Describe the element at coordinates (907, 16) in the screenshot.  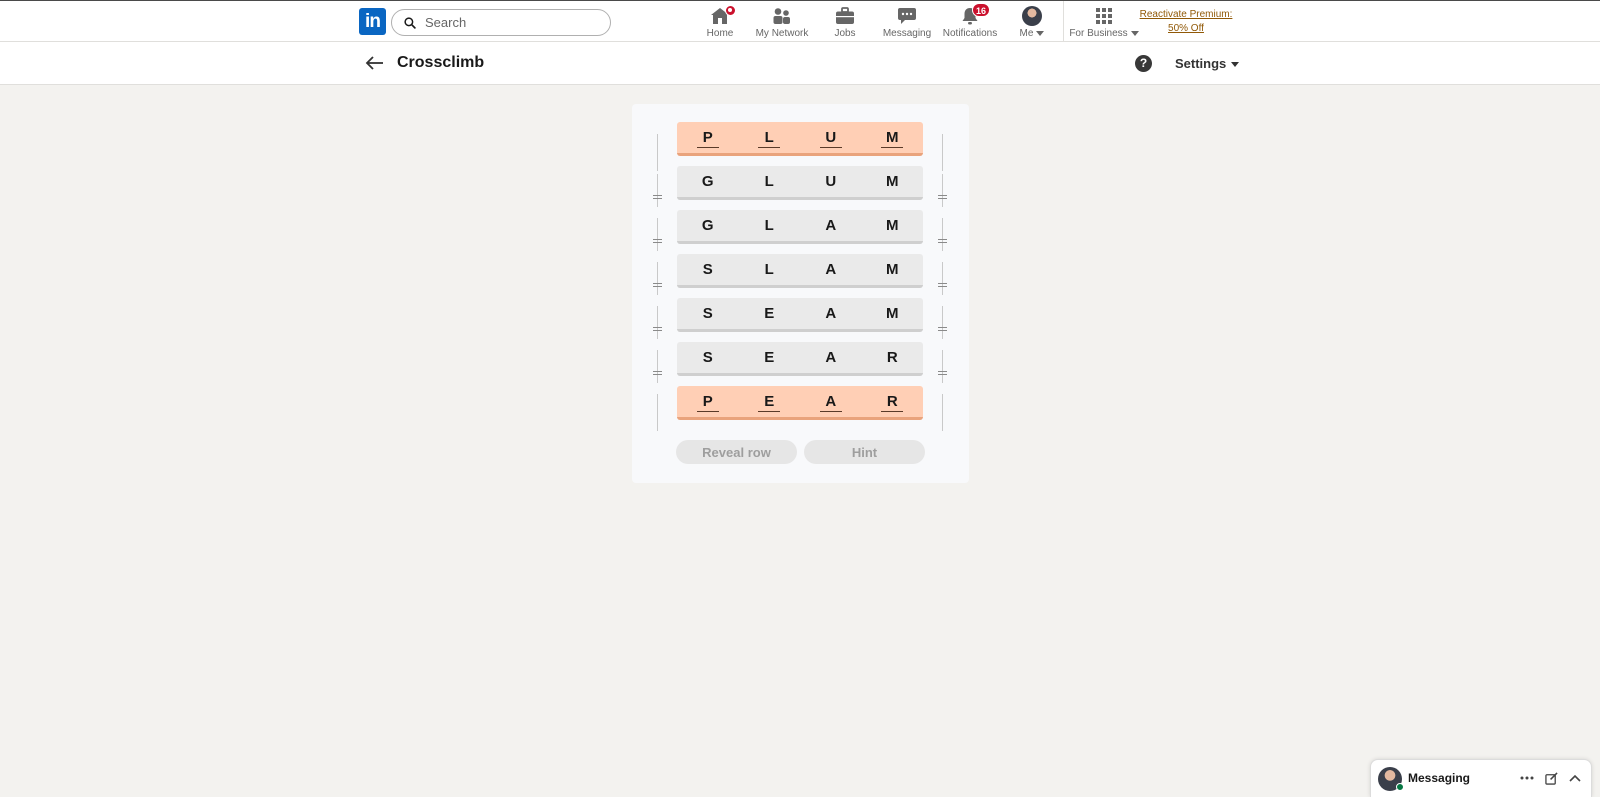
I see `chat-icon` at that location.